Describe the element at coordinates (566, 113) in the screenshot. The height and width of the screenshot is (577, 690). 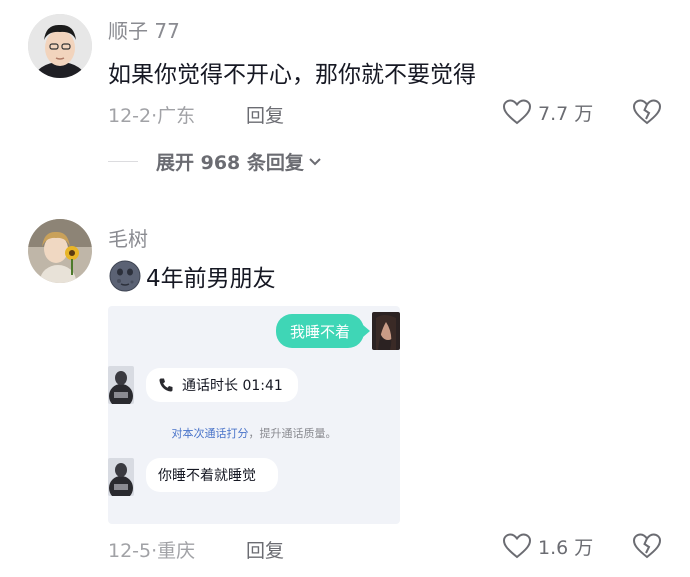
I see `like-count: 7.7 万` at that location.